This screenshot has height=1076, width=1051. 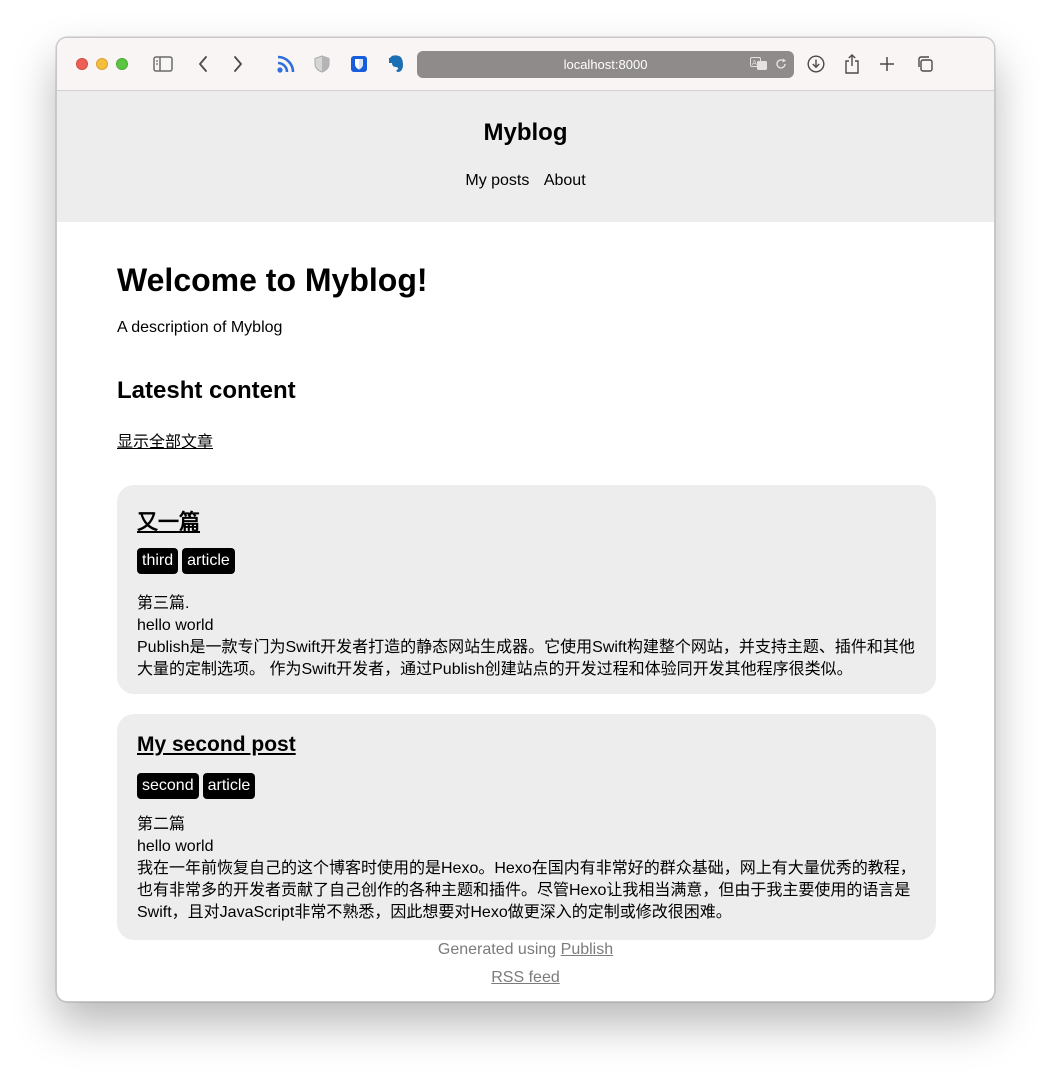 I want to click on sidebar-icon, so click(x=163, y=64).